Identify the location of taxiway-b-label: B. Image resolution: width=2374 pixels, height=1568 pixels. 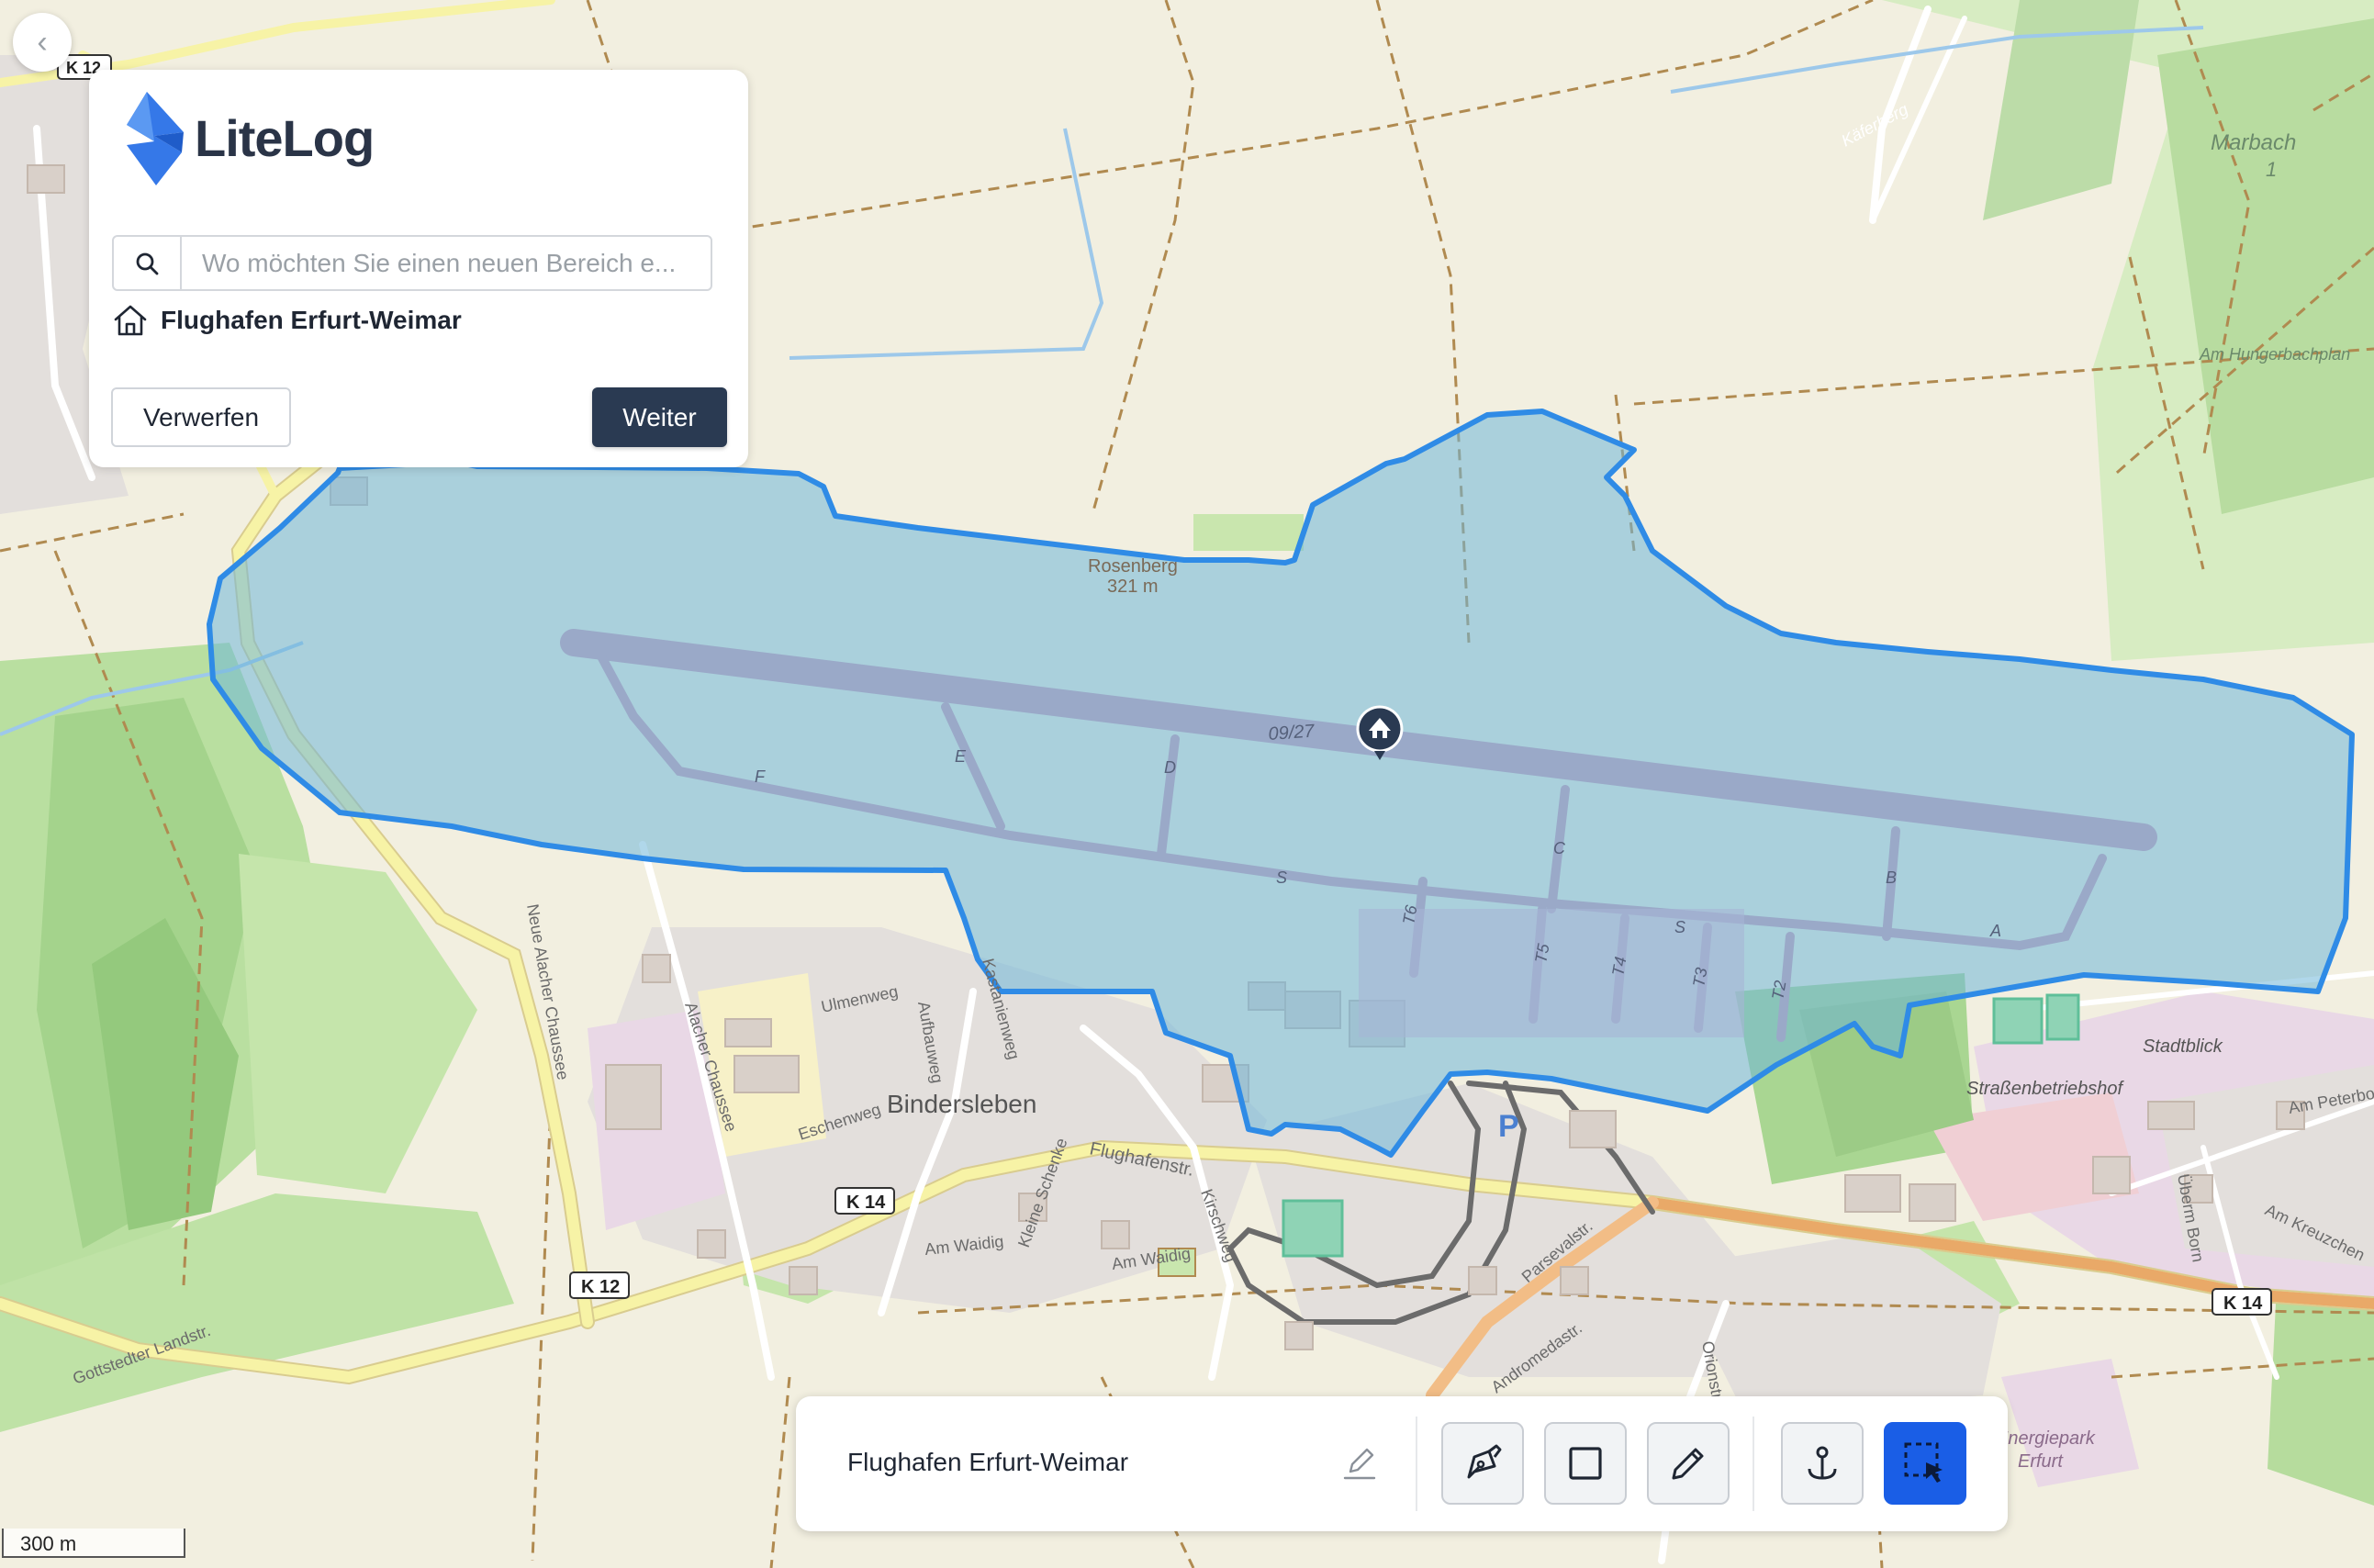
(1891, 877).